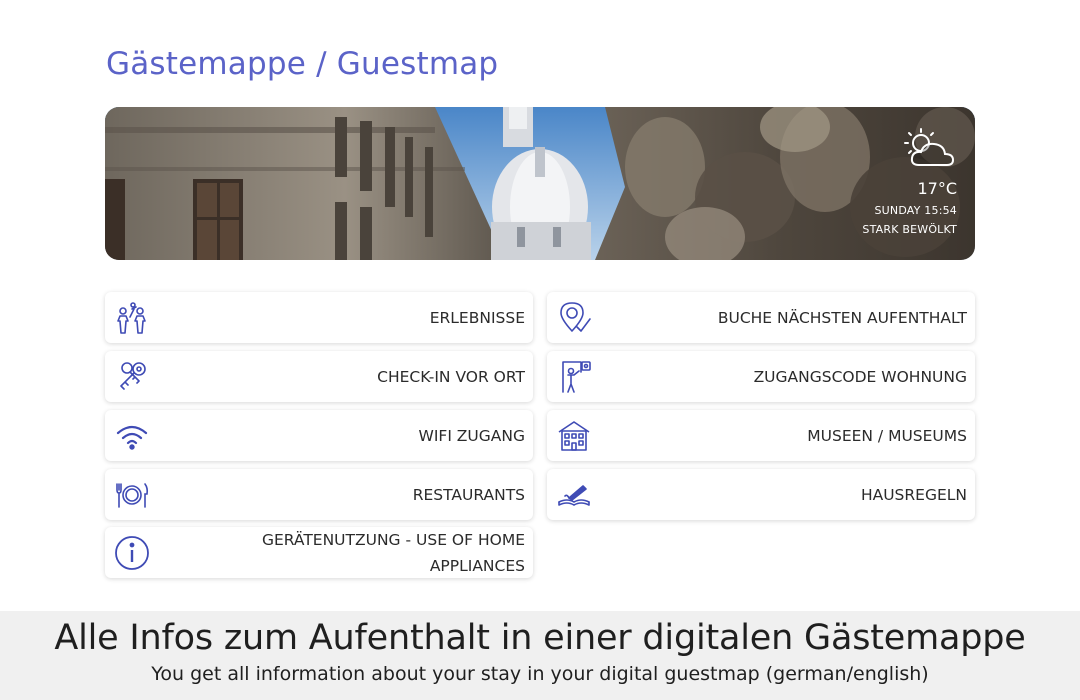 This screenshot has height=700, width=1080. Describe the element at coordinates (319, 317) in the screenshot. I see `tile-erlebnisse: ERLEBNISSE` at that location.